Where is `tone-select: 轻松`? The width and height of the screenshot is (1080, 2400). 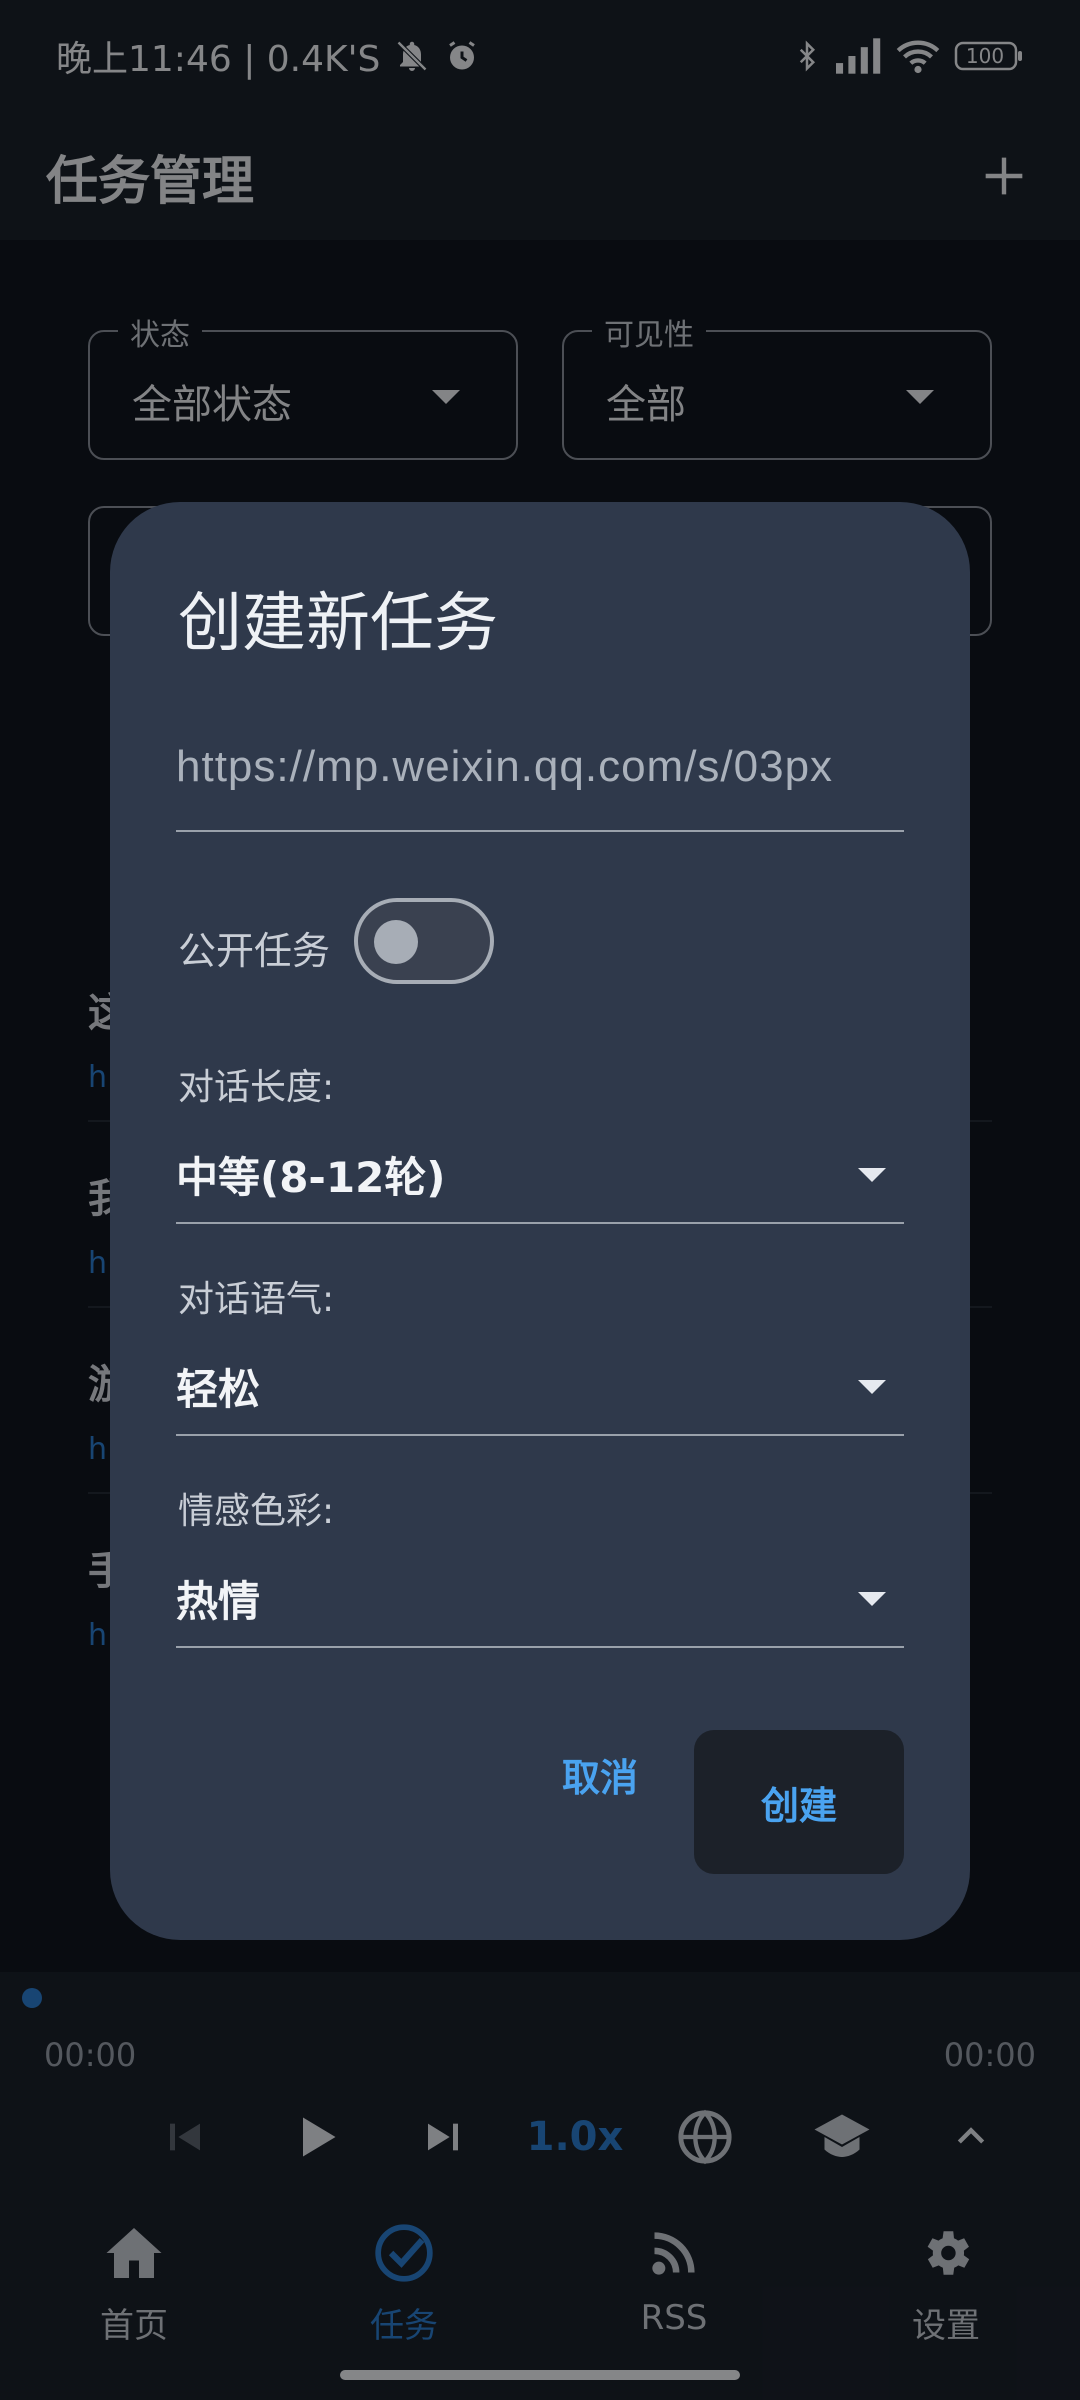
tone-select: 轻松 is located at coordinates (540, 1391).